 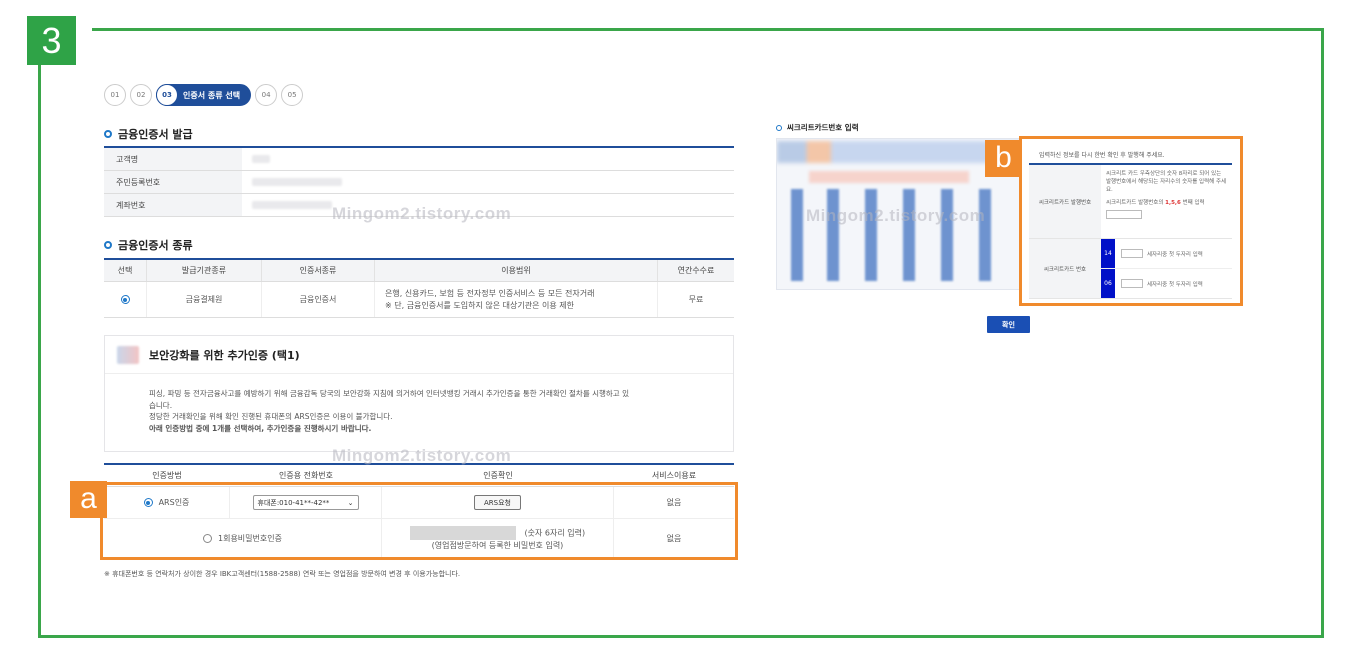 What do you see at coordinates (479, 305) in the screenshot?
I see `scope-line-2: ※ 단, 금융인증서를 도입하지 않은 대상기관은 이용 제한` at bounding box center [479, 305].